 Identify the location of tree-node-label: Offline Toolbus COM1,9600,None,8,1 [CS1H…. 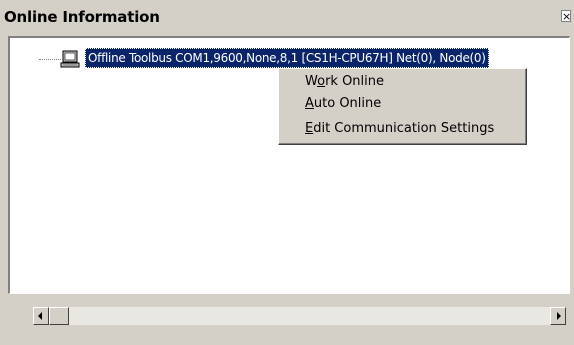
(287, 58).